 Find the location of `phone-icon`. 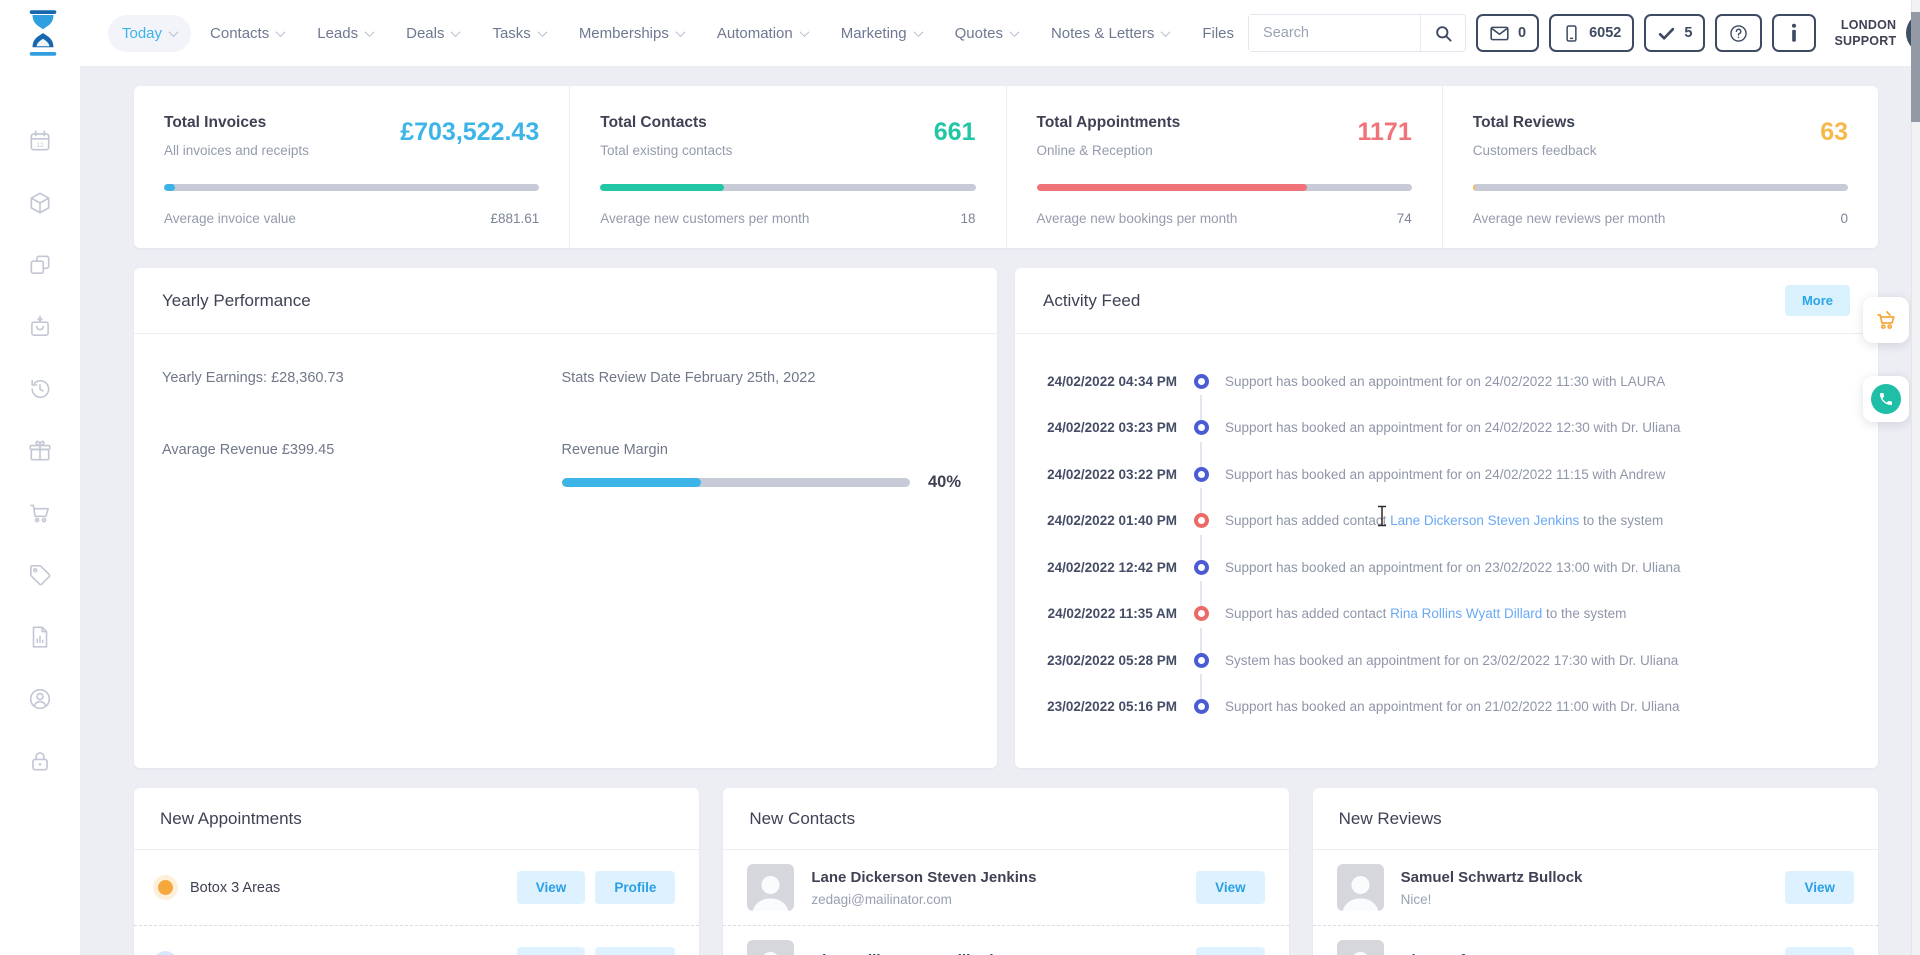

phone-icon is located at coordinates (1886, 399).